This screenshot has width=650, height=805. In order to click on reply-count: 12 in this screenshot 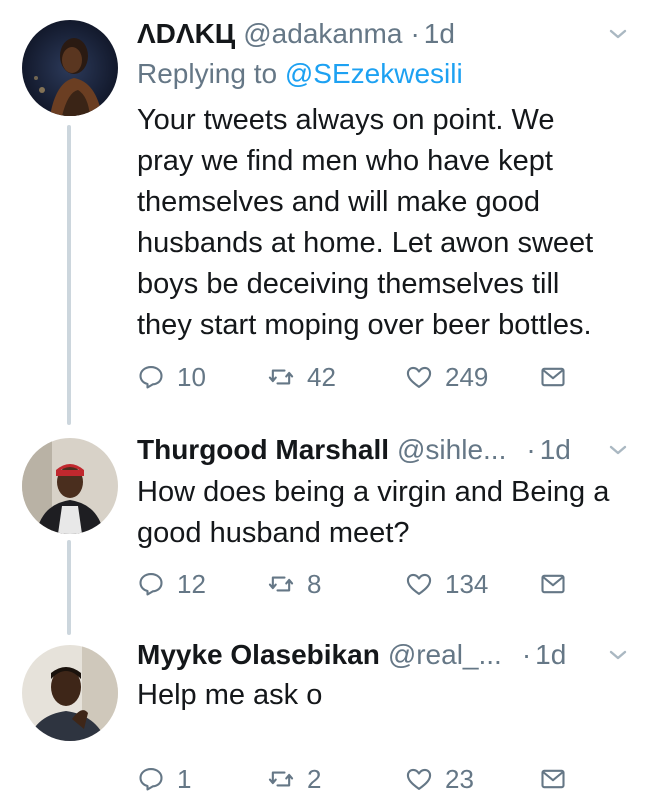, I will do `click(191, 583)`.